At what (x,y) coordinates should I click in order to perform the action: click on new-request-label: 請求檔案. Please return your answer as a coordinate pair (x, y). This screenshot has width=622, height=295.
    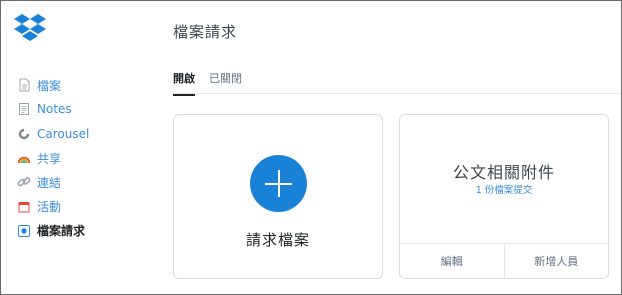
    Looking at the image, I should click on (277, 240).